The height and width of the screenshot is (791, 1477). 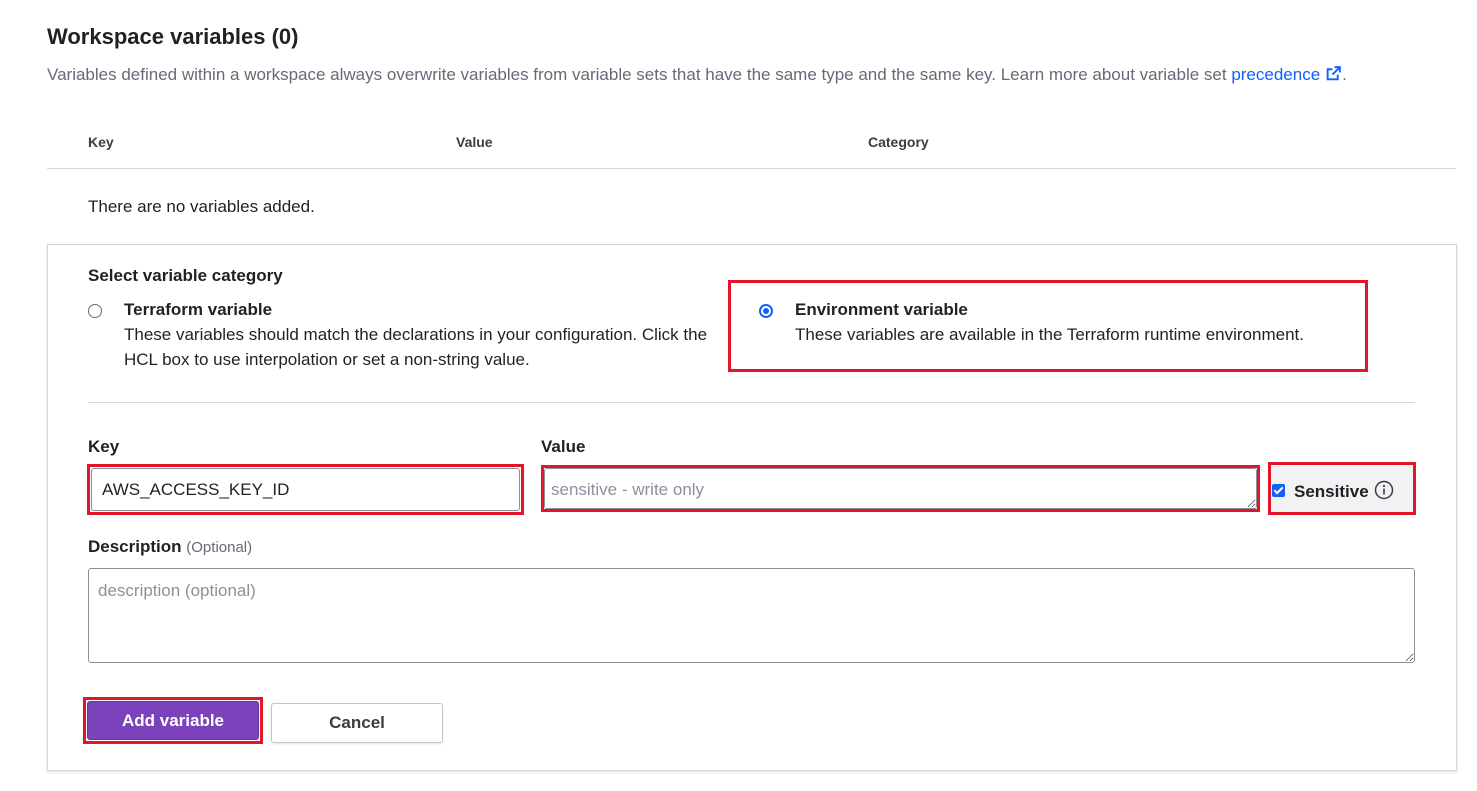 What do you see at coordinates (898, 142) in the screenshot?
I see `column-header-category: Category` at bounding box center [898, 142].